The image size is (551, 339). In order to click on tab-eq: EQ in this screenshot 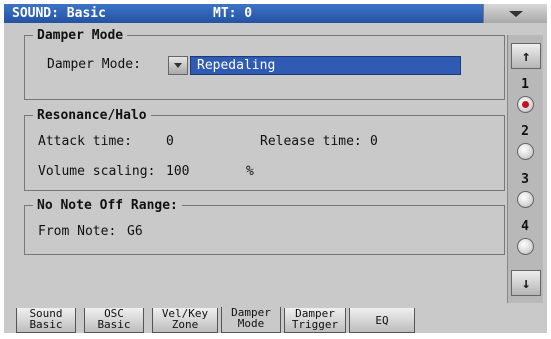, I will do `click(382, 320)`.